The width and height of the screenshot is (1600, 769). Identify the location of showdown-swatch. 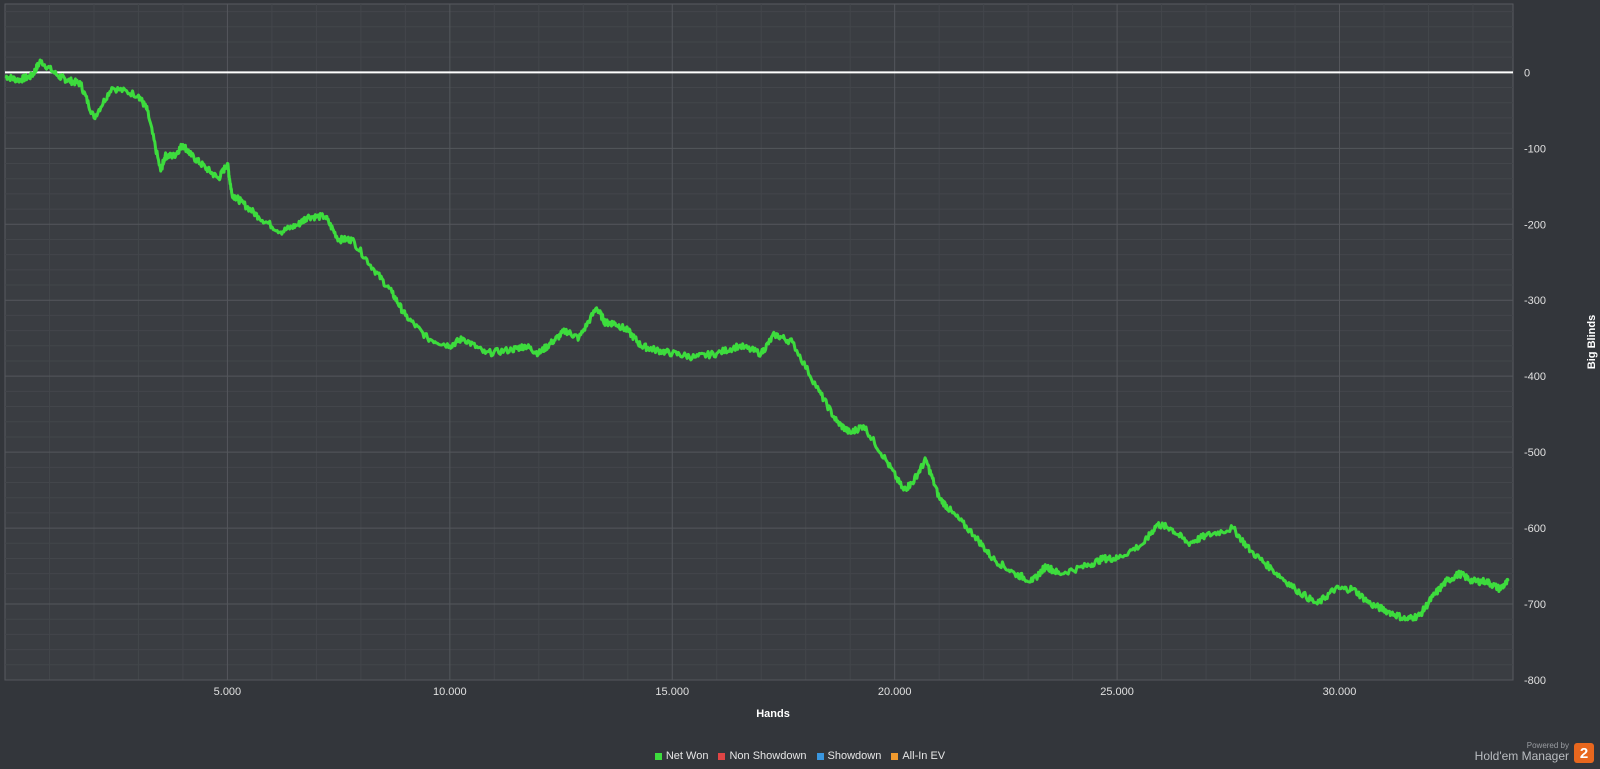
(820, 756).